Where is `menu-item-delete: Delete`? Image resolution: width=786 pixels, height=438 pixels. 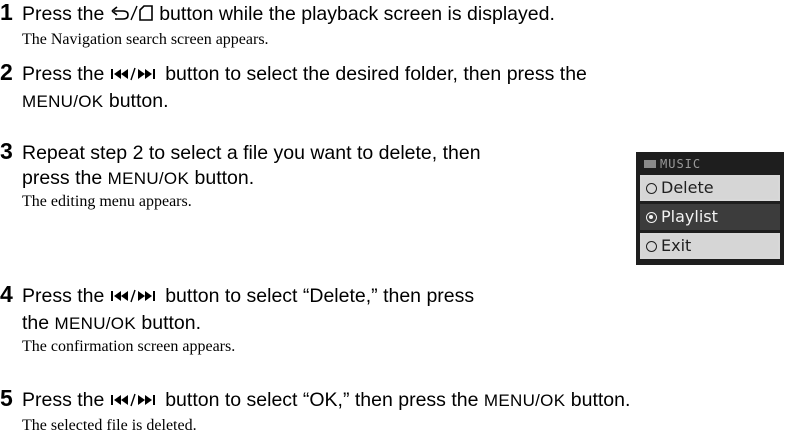
menu-item-delete: Delete is located at coordinates (710, 188).